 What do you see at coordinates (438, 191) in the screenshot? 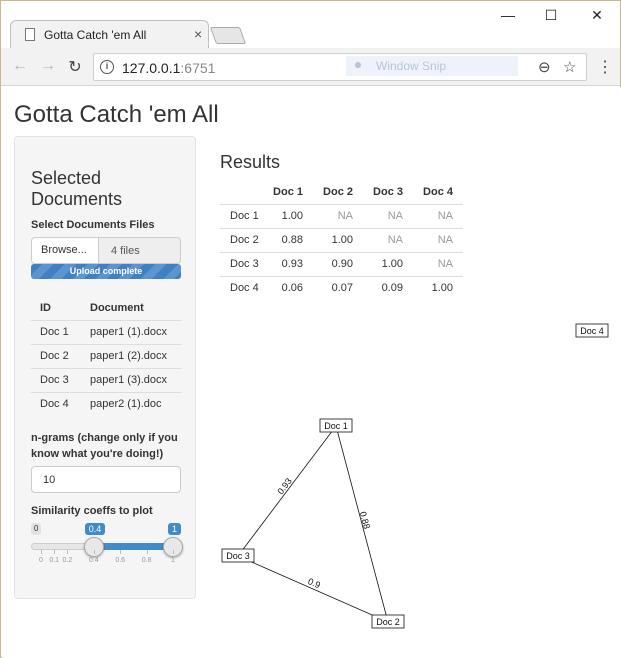
I see `column-header-doc4: Doc 4` at bounding box center [438, 191].